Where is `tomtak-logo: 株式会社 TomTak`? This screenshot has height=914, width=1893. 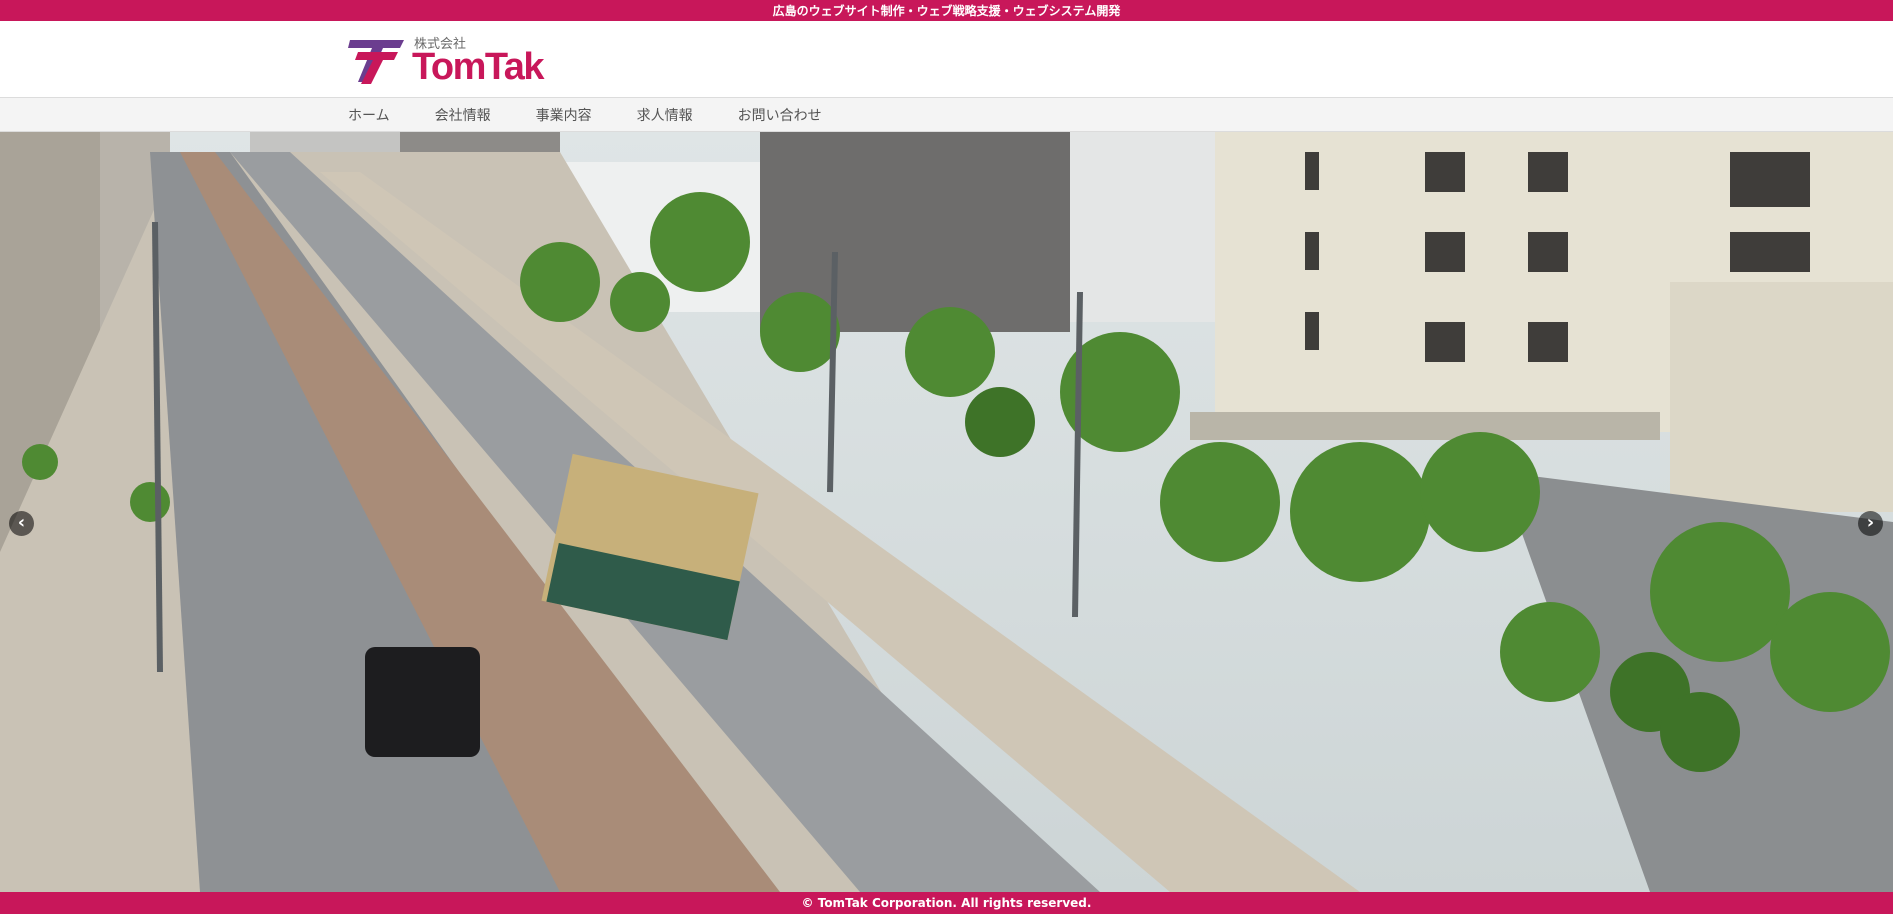 tomtak-logo: 株式会社 TomTak is located at coordinates (451, 61).